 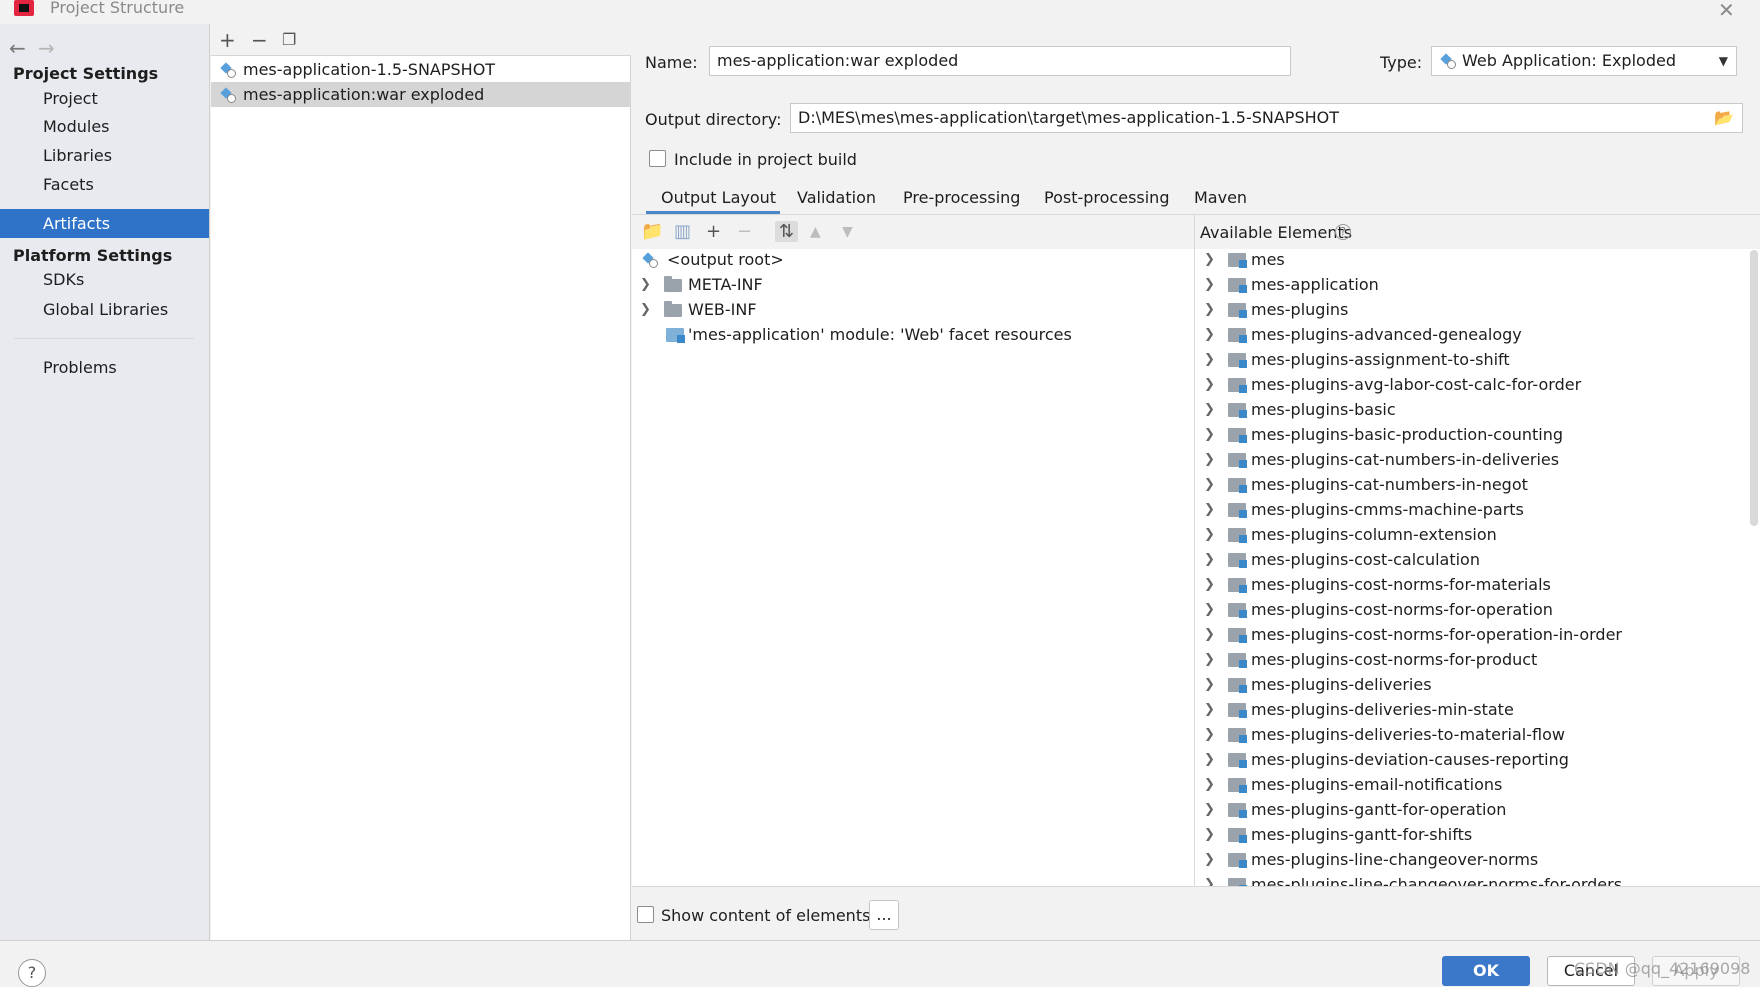 What do you see at coordinates (1470, 859) in the screenshot?
I see `available-element-row: ❯ mes-plugins-line-changeover-norms` at bounding box center [1470, 859].